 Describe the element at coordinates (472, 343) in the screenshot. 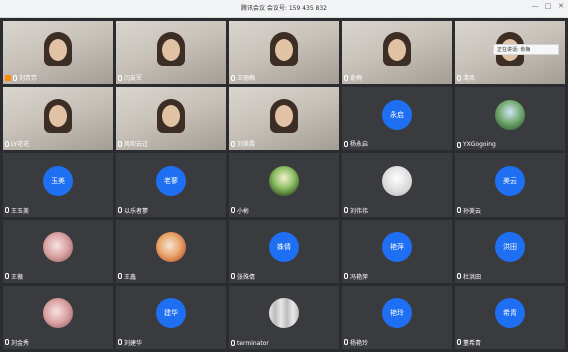

I see `participant-name: 董希青` at that location.